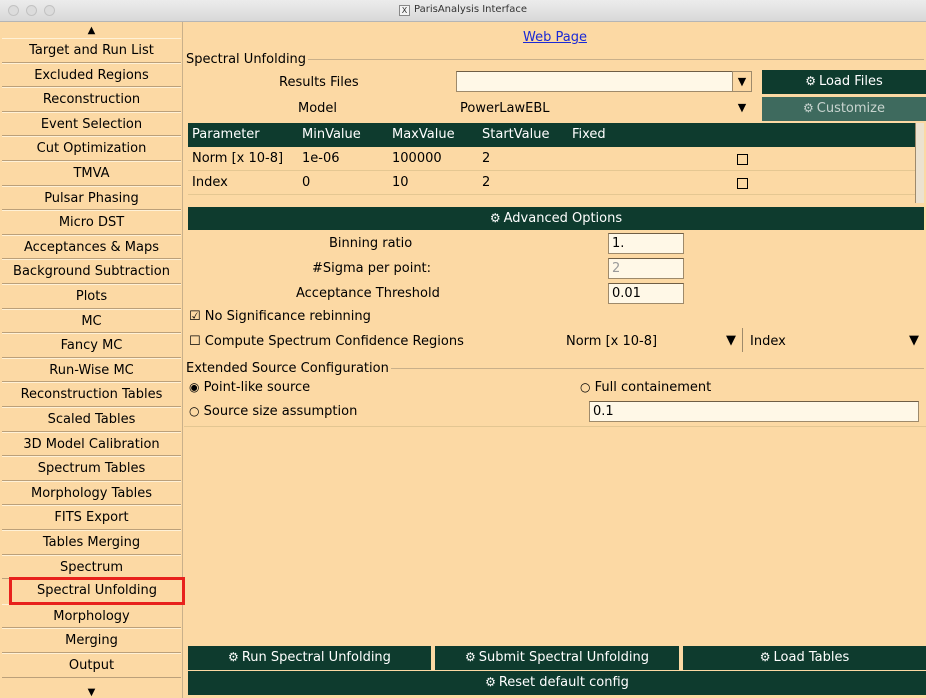 The width and height of the screenshot is (926, 698). I want to click on column-header: StartValue, so click(515, 134).